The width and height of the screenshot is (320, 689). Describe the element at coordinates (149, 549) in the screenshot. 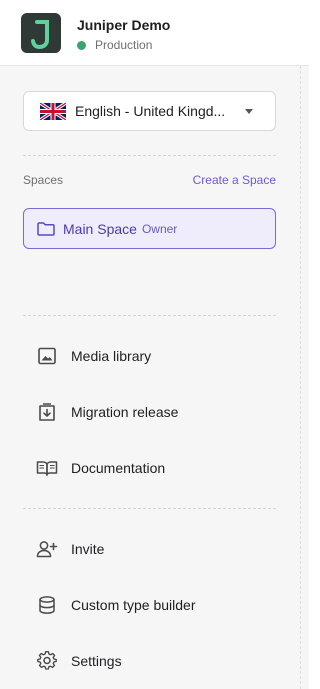

I see `nav-item-invite: Invite` at that location.